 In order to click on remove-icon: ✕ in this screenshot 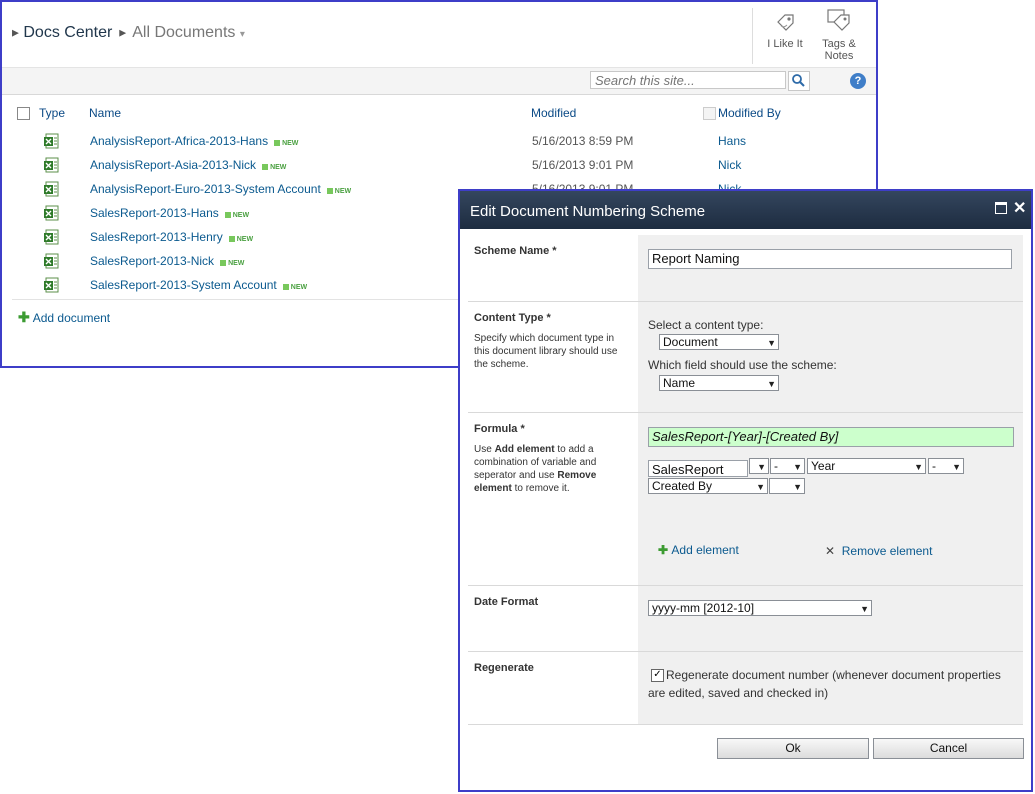, I will do `click(830, 551)`.